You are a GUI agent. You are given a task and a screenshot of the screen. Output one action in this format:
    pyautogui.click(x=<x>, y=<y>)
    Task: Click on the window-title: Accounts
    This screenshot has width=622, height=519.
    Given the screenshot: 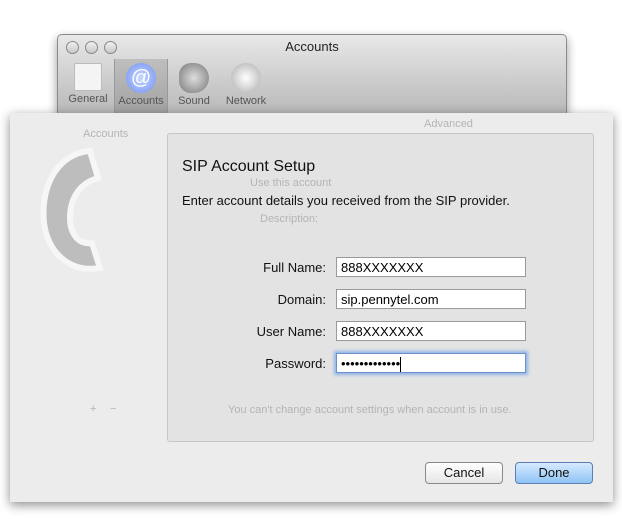 What is the action you would take?
    pyautogui.click(x=312, y=46)
    